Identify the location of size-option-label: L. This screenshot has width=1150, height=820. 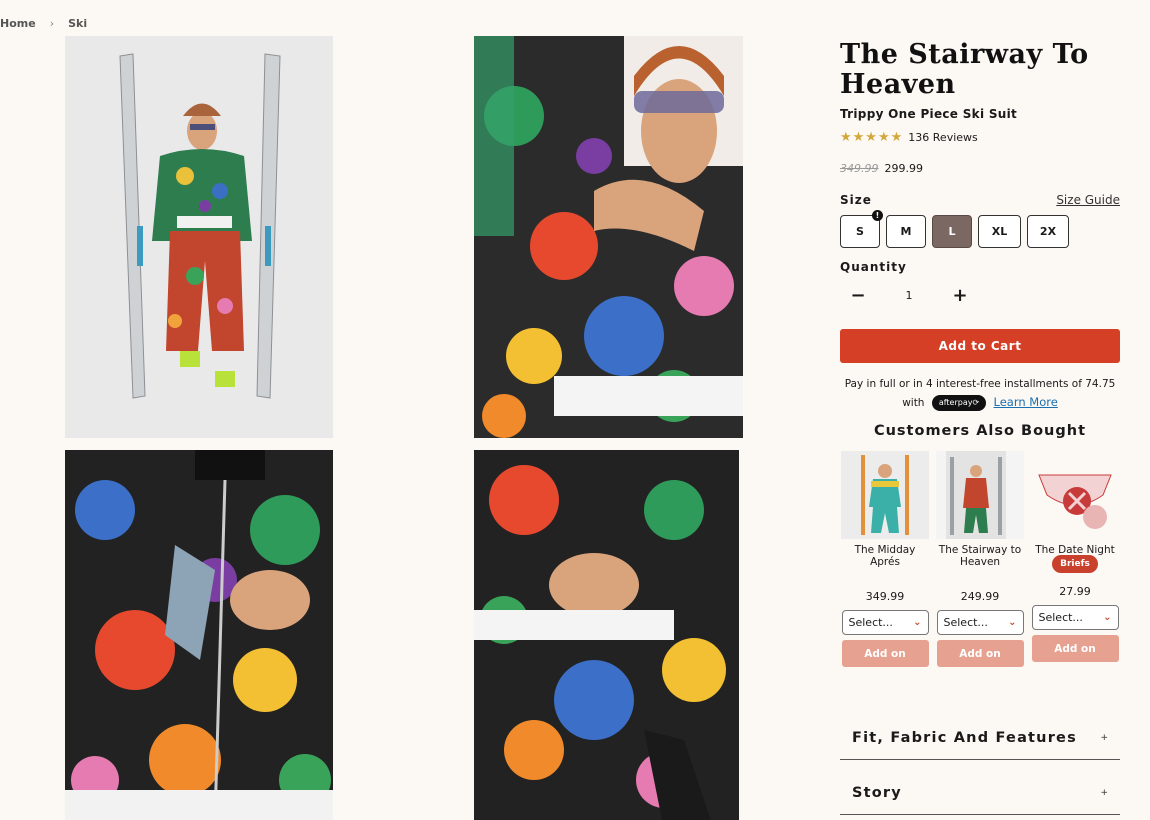
(952, 231).